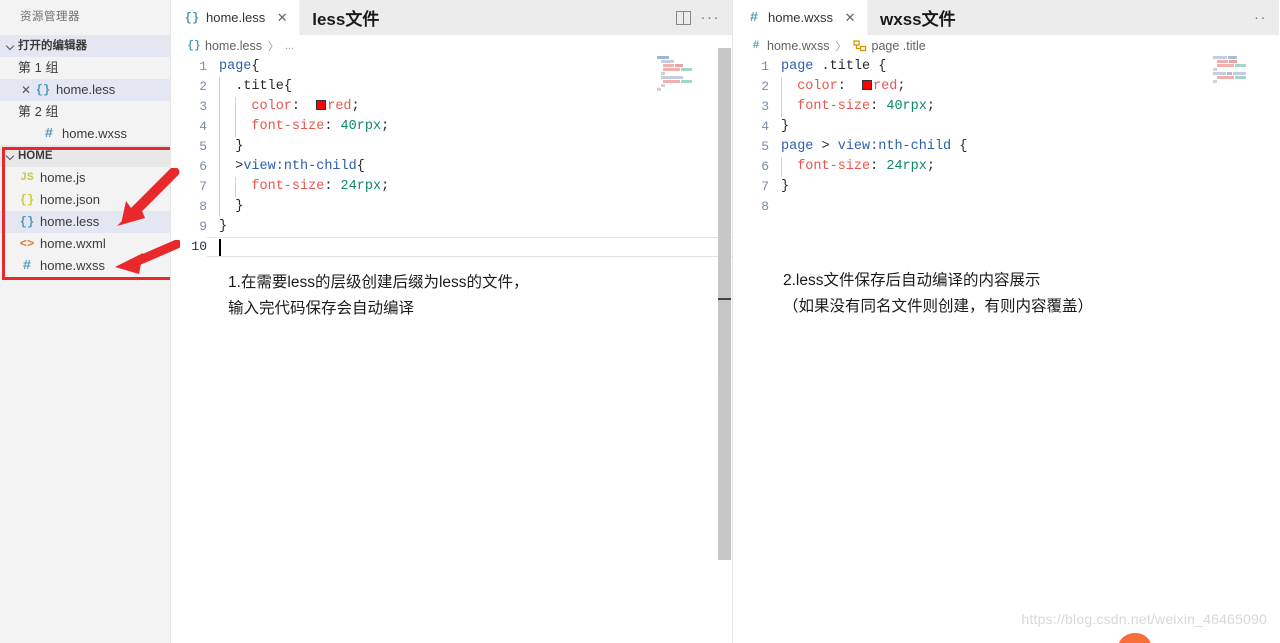 Image resolution: width=1280 pixels, height=643 pixels. I want to click on csdn-logo, so click(1134, 638).